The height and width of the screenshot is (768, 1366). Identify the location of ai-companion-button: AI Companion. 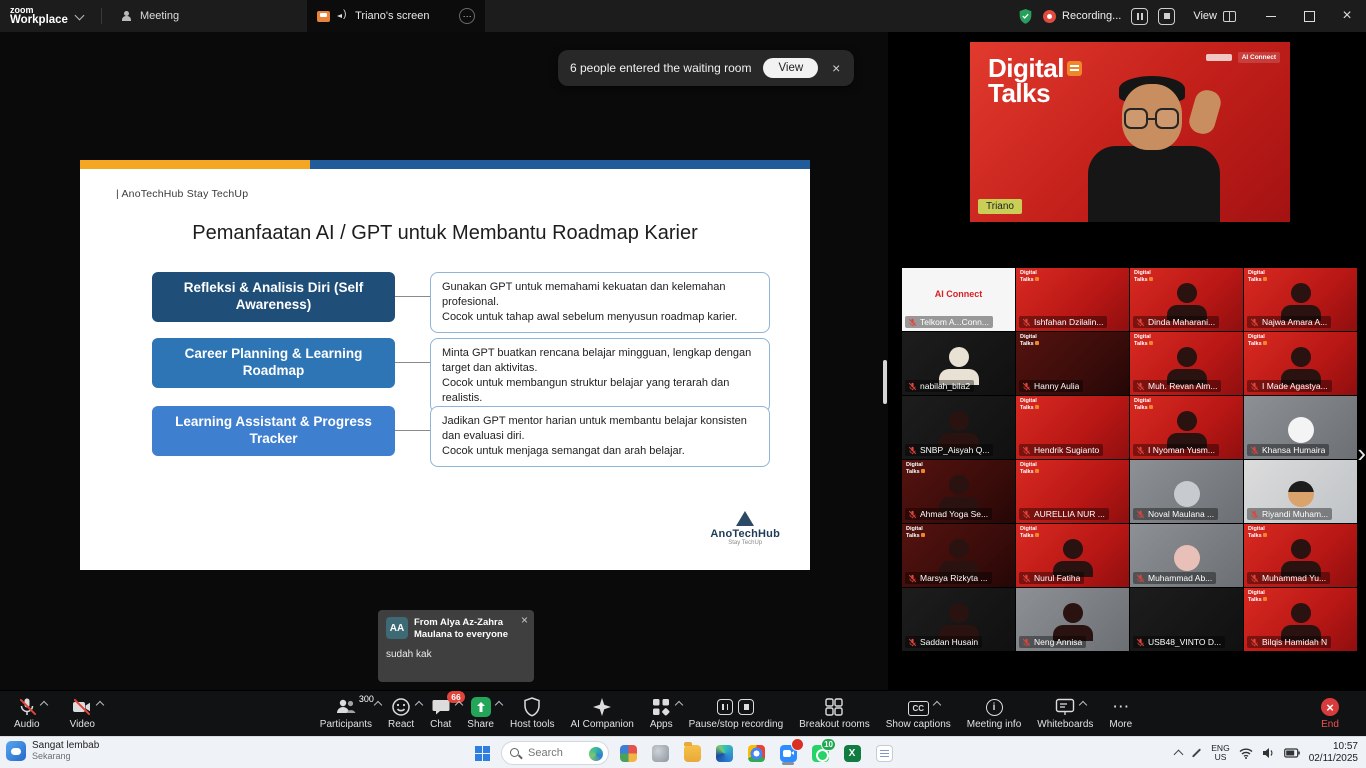
(602, 713).